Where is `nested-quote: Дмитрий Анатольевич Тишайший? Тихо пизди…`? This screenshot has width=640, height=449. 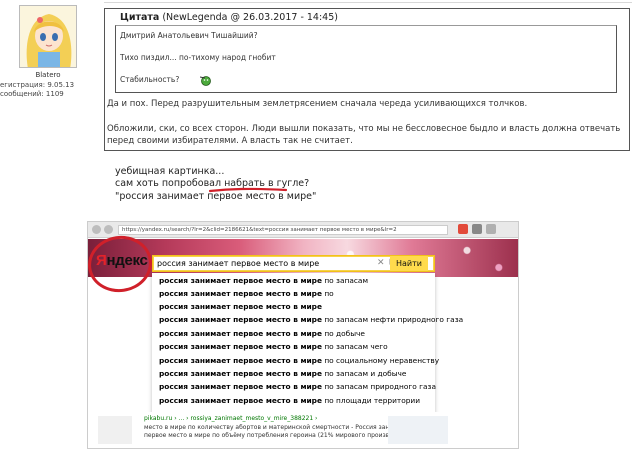
nested-quote: Дмитрий Анатольевич Тишайший? Тихо пизди… is located at coordinates (366, 59).